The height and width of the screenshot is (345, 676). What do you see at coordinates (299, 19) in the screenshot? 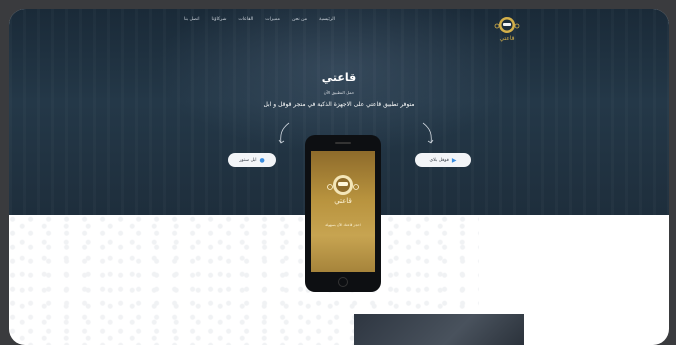
I see `nav-item-5: من نحن` at bounding box center [299, 19].